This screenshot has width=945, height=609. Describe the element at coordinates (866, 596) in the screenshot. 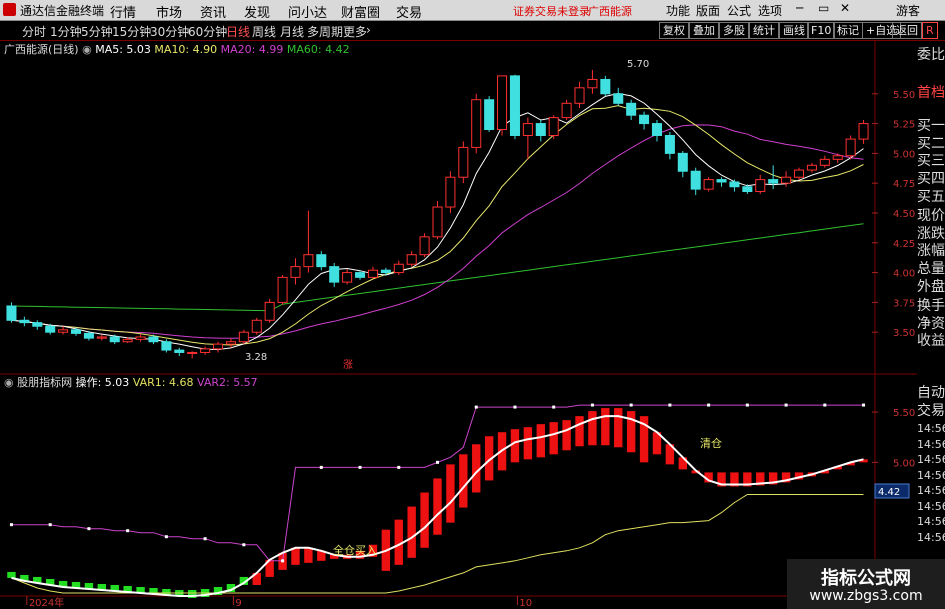

I see `watermark-url: www.zbgs3.com` at that location.